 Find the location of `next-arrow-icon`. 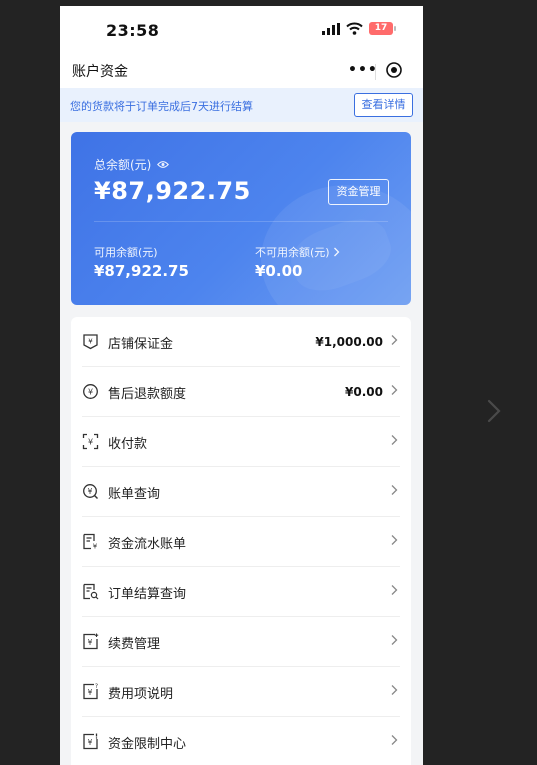

next-arrow-icon is located at coordinates (494, 411).